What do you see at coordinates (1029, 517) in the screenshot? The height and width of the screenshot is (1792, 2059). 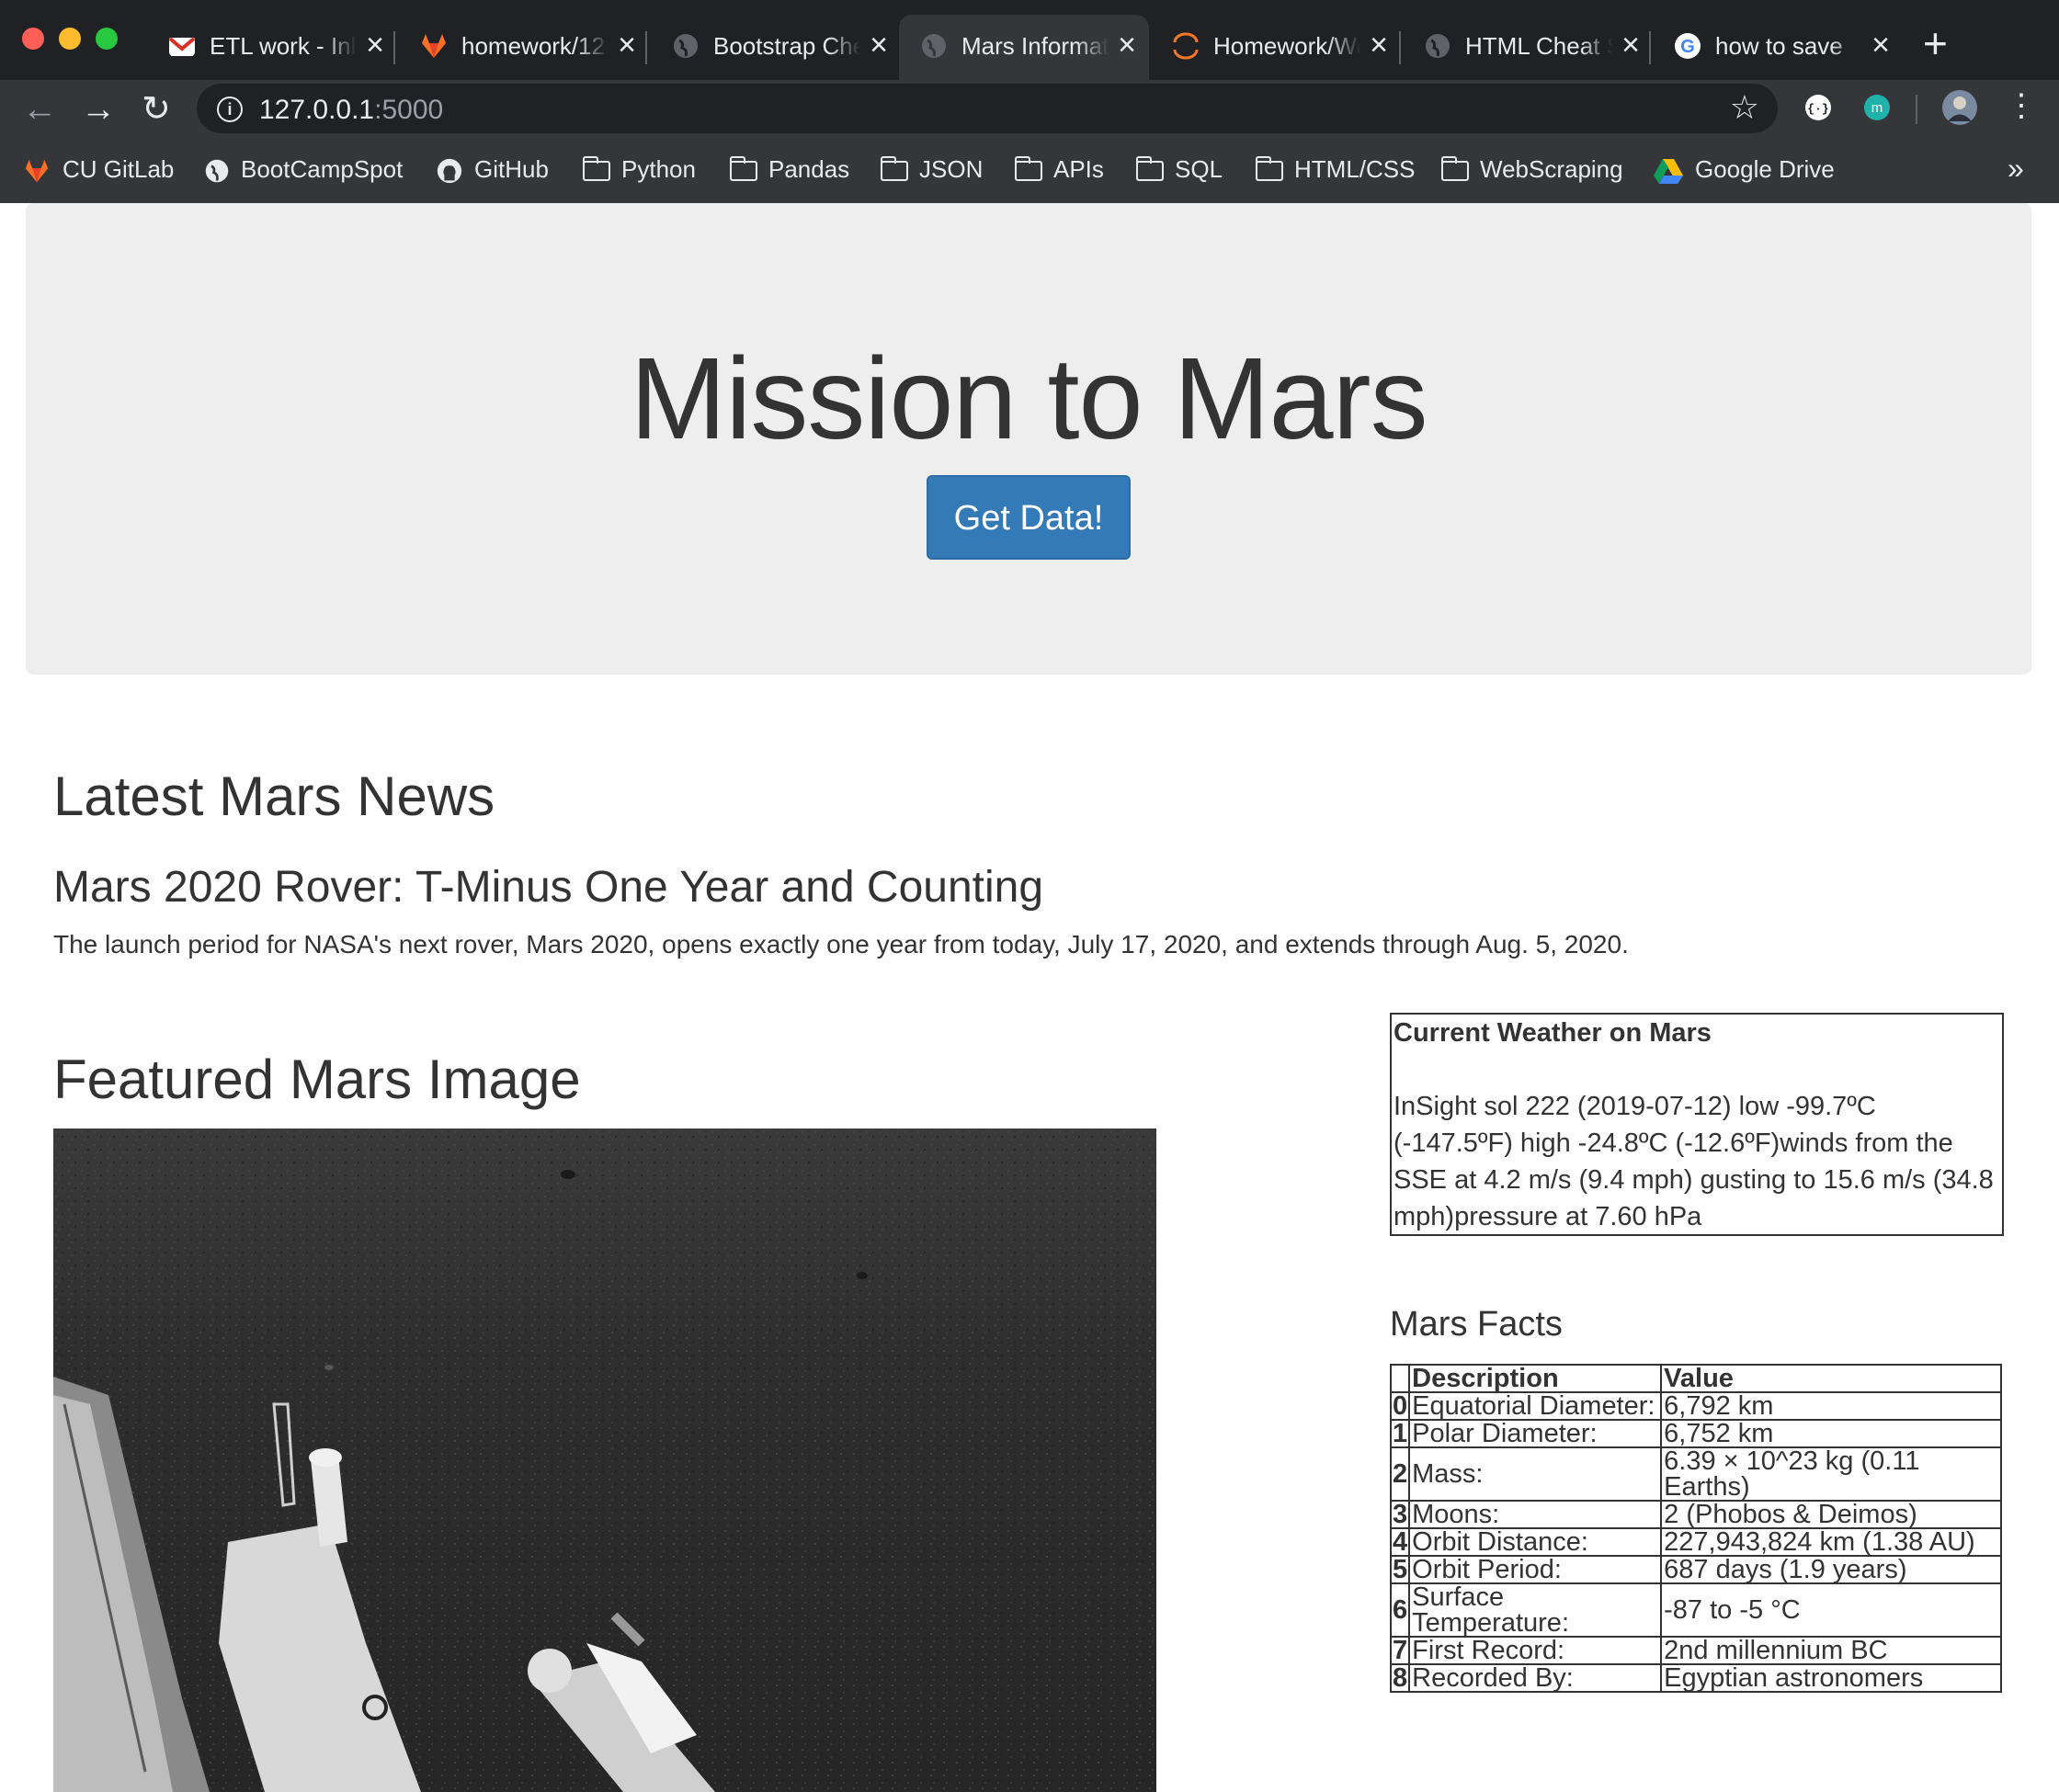 I see `get-data-button: Get Data!` at bounding box center [1029, 517].